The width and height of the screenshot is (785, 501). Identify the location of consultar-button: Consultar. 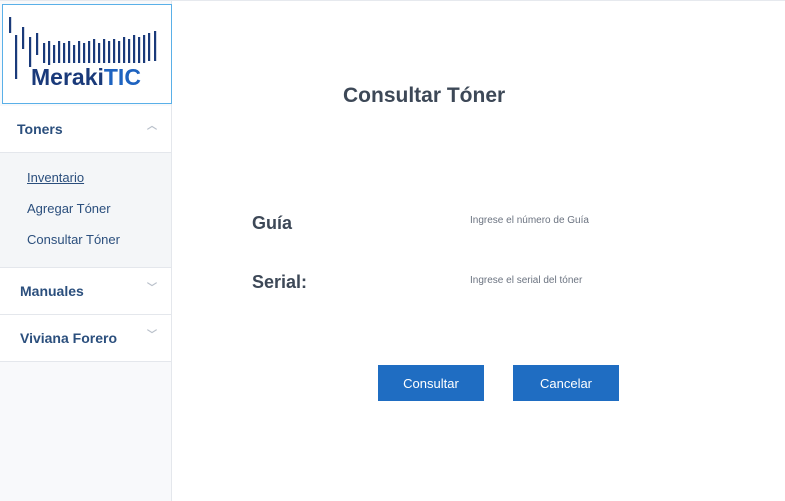
(431, 383).